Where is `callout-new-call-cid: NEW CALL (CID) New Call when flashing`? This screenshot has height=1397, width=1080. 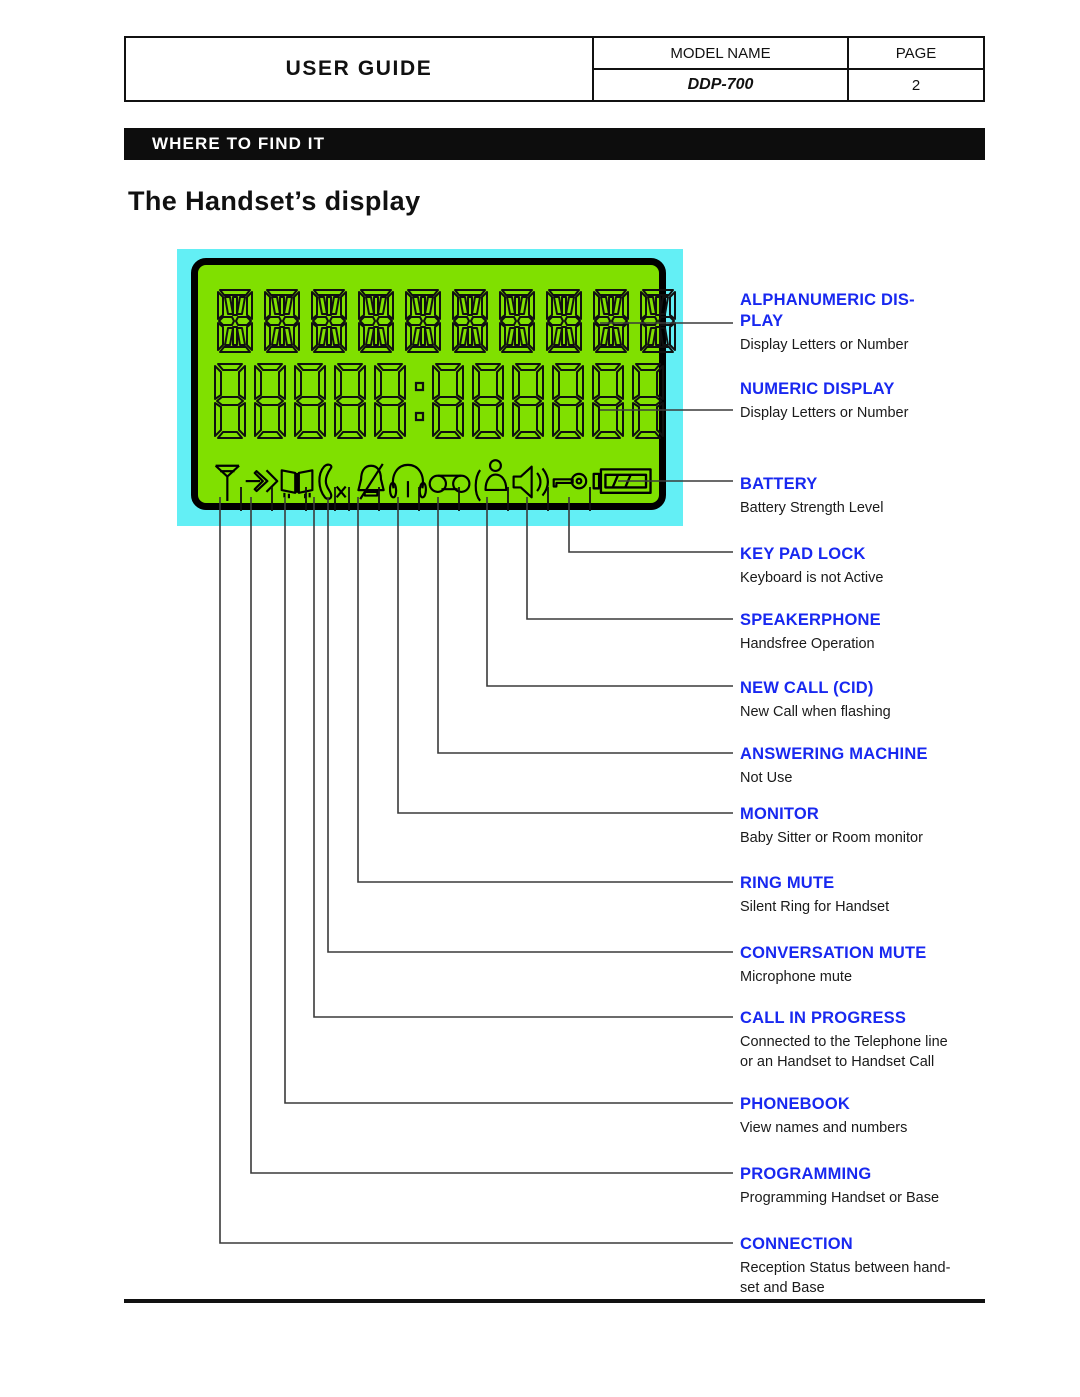
callout-new-call-cid: NEW CALL (CID) New Call when flashing is located at coordinates (865, 700).